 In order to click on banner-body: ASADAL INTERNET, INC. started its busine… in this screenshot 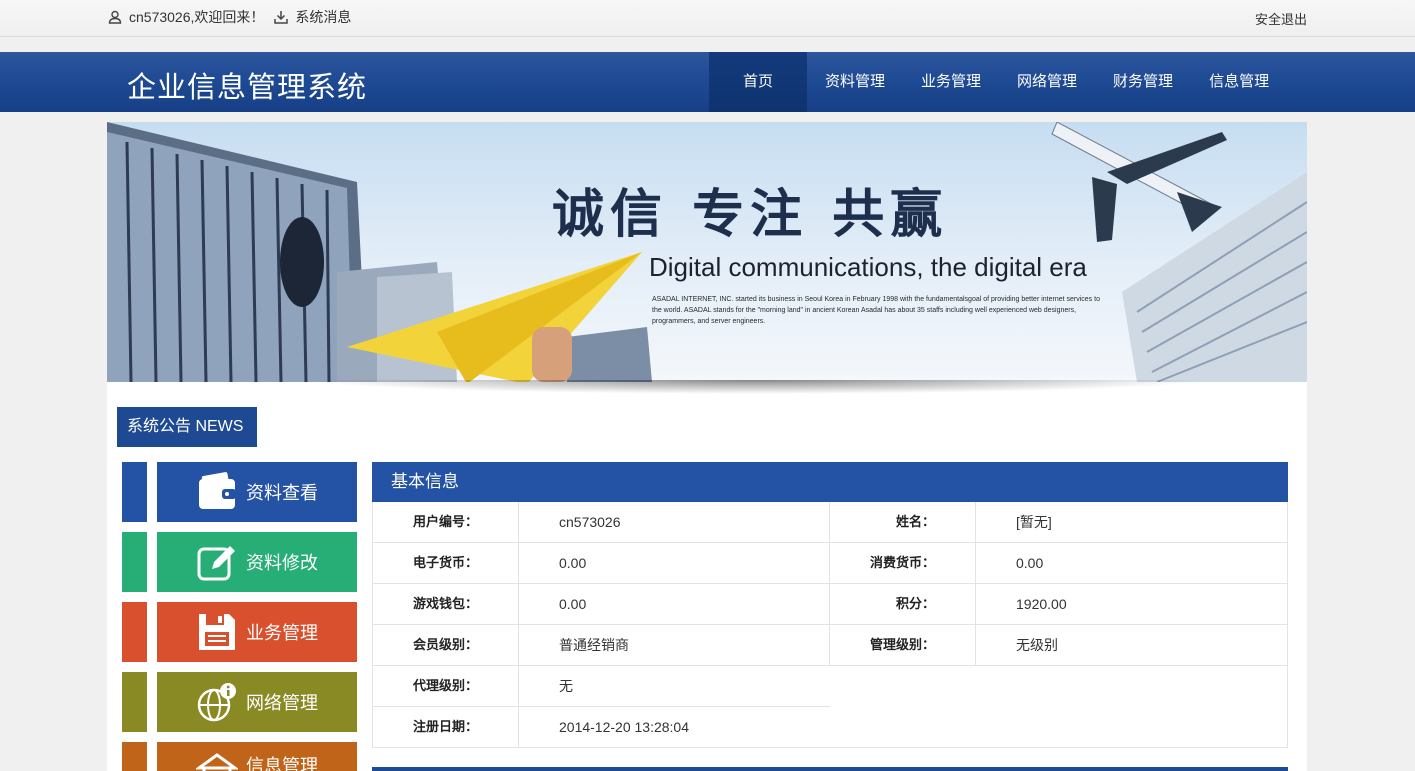, I will do `click(876, 310)`.